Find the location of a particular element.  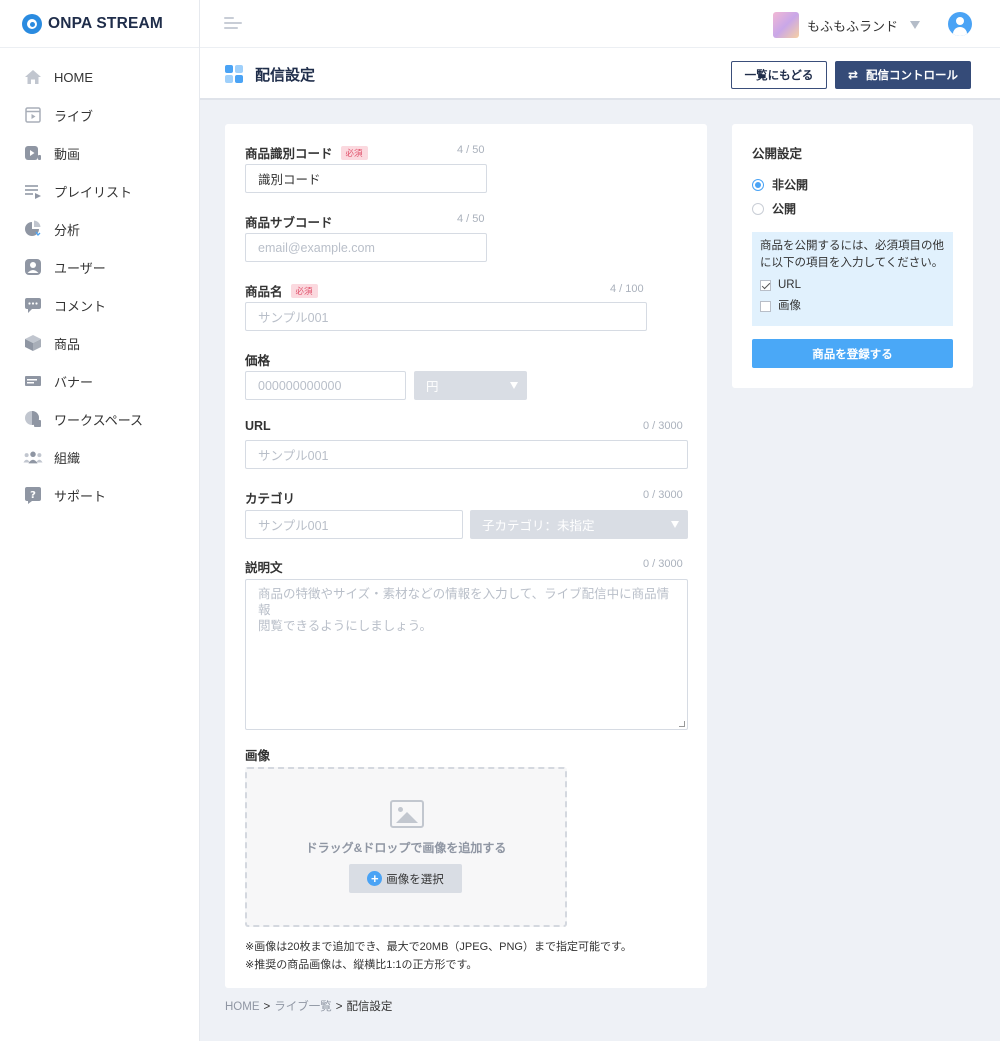

image-label: 画像 is located at coordinates (258, 756).